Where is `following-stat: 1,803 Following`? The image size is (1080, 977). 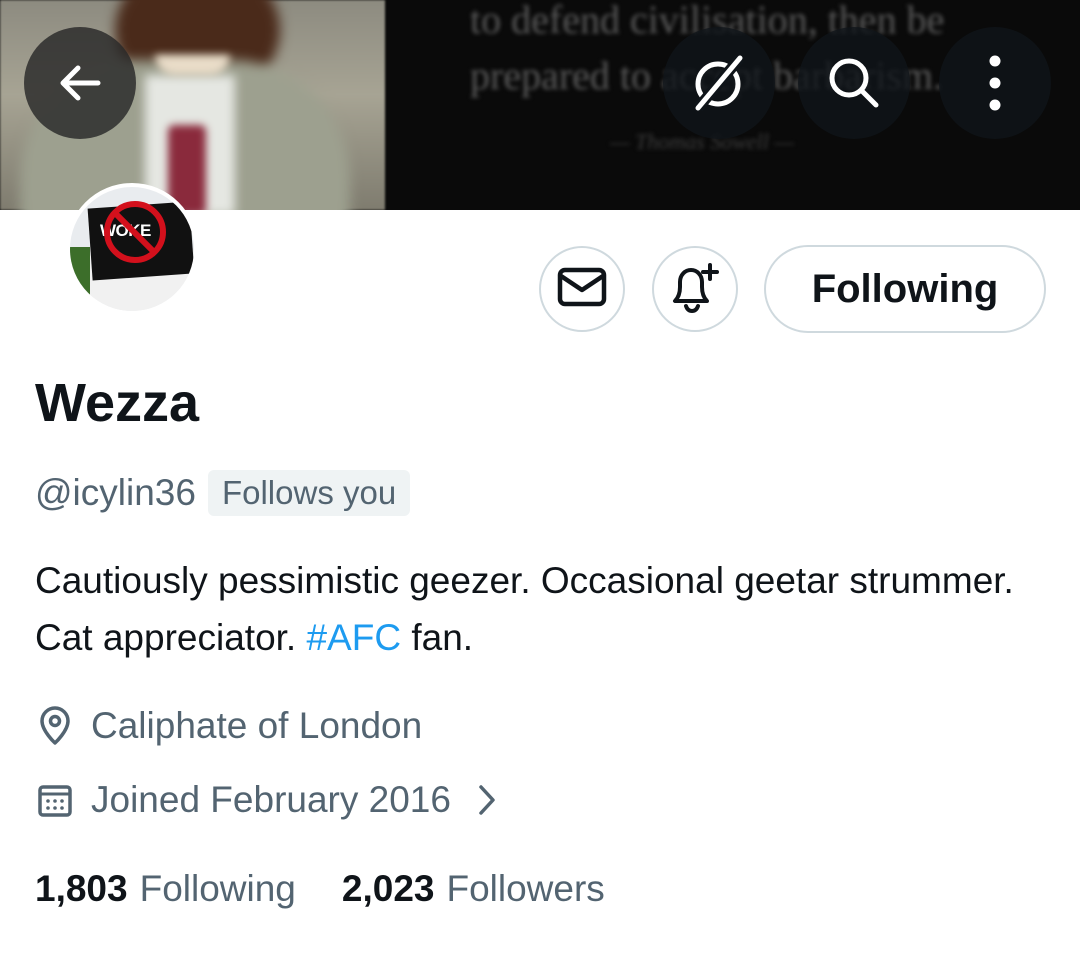
following-stat: 1,803 Following is located at coordinates (165, 889).